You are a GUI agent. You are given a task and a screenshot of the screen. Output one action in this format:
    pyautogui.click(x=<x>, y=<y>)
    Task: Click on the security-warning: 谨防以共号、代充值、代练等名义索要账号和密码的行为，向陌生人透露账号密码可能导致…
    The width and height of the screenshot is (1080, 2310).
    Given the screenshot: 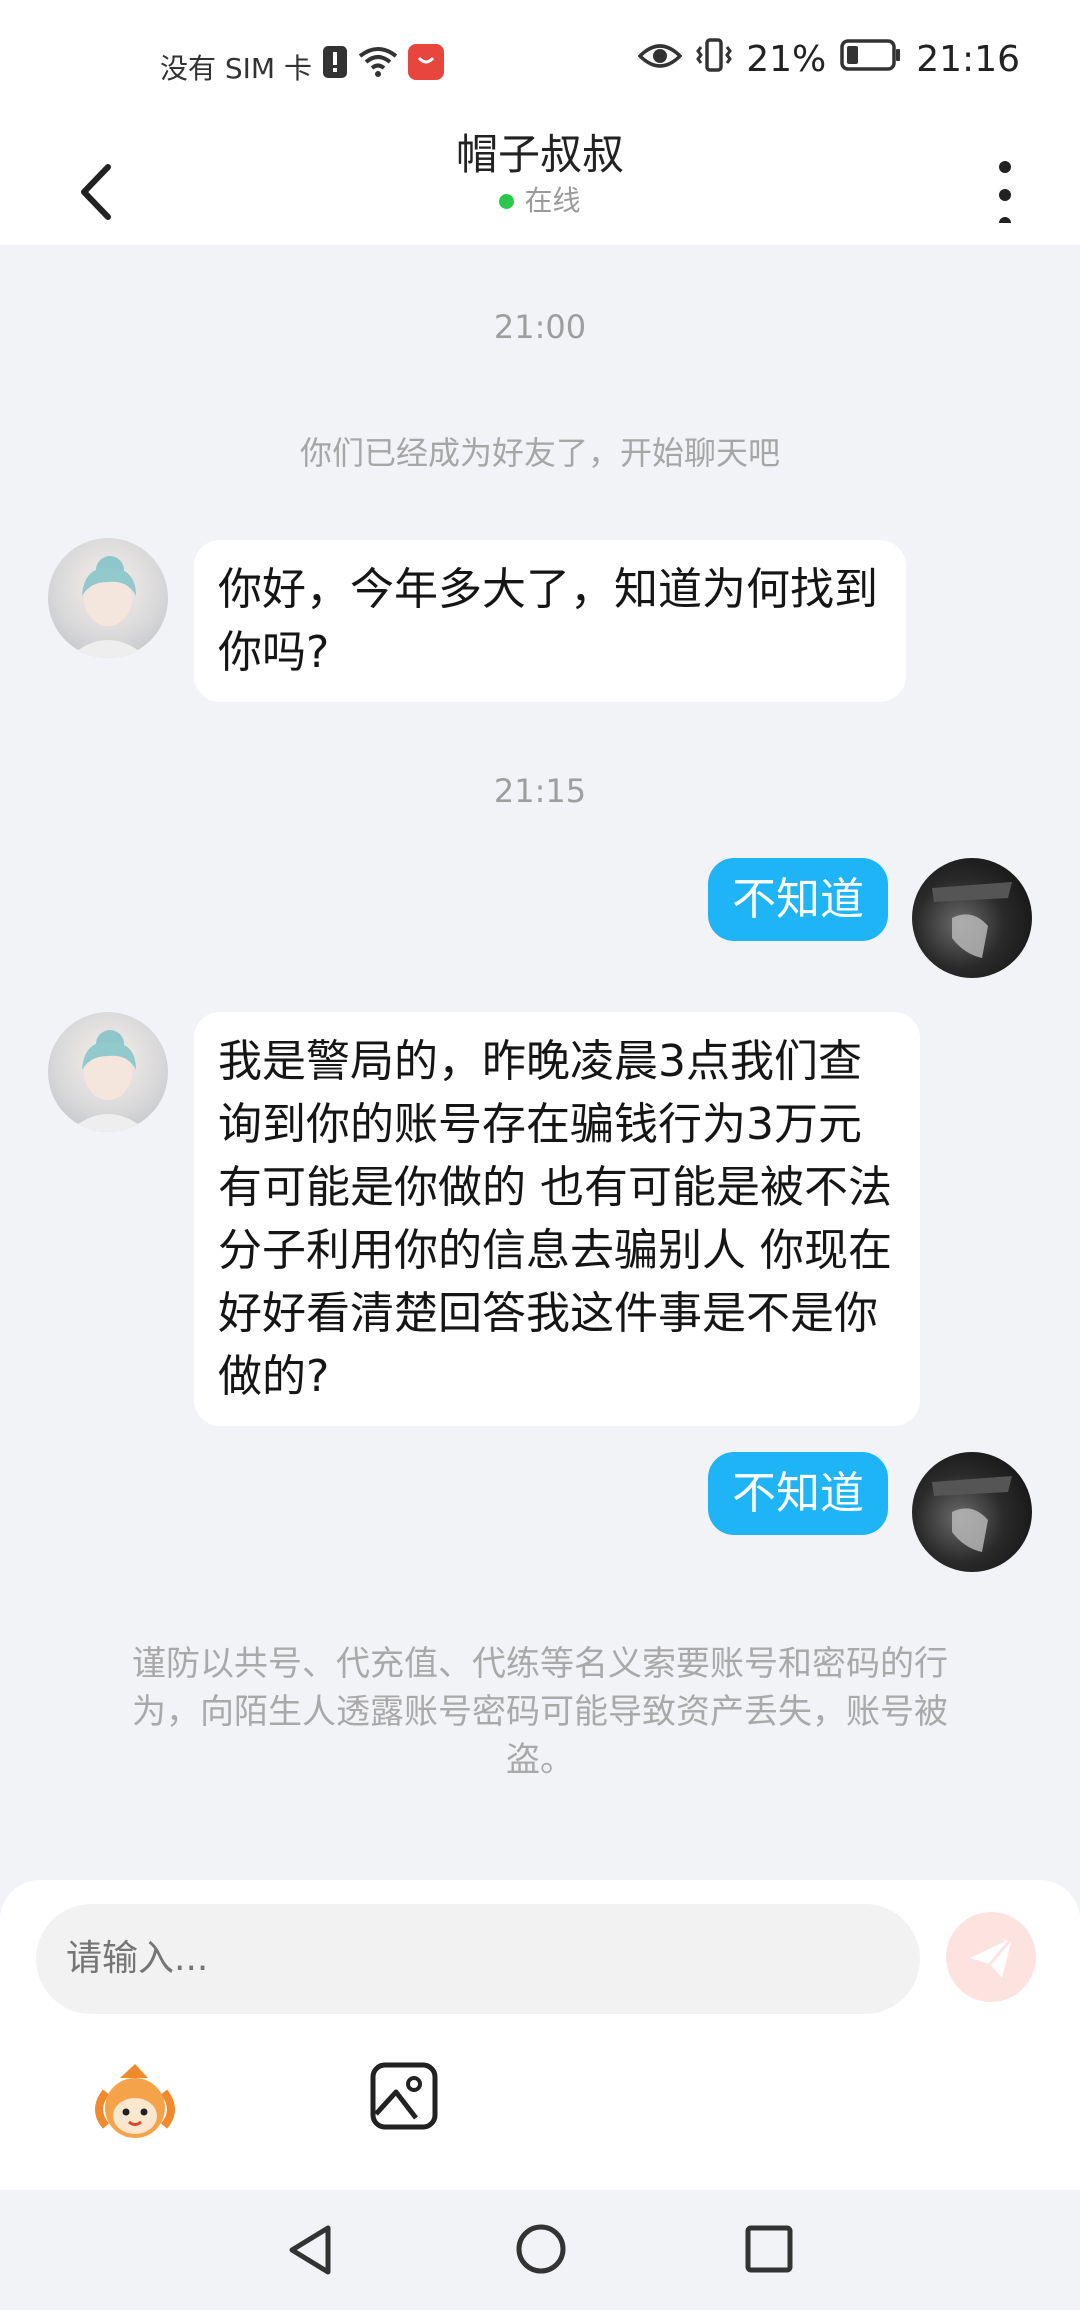 What is the action you would take?
    pyautogui.click(x=540, y=1712)
    